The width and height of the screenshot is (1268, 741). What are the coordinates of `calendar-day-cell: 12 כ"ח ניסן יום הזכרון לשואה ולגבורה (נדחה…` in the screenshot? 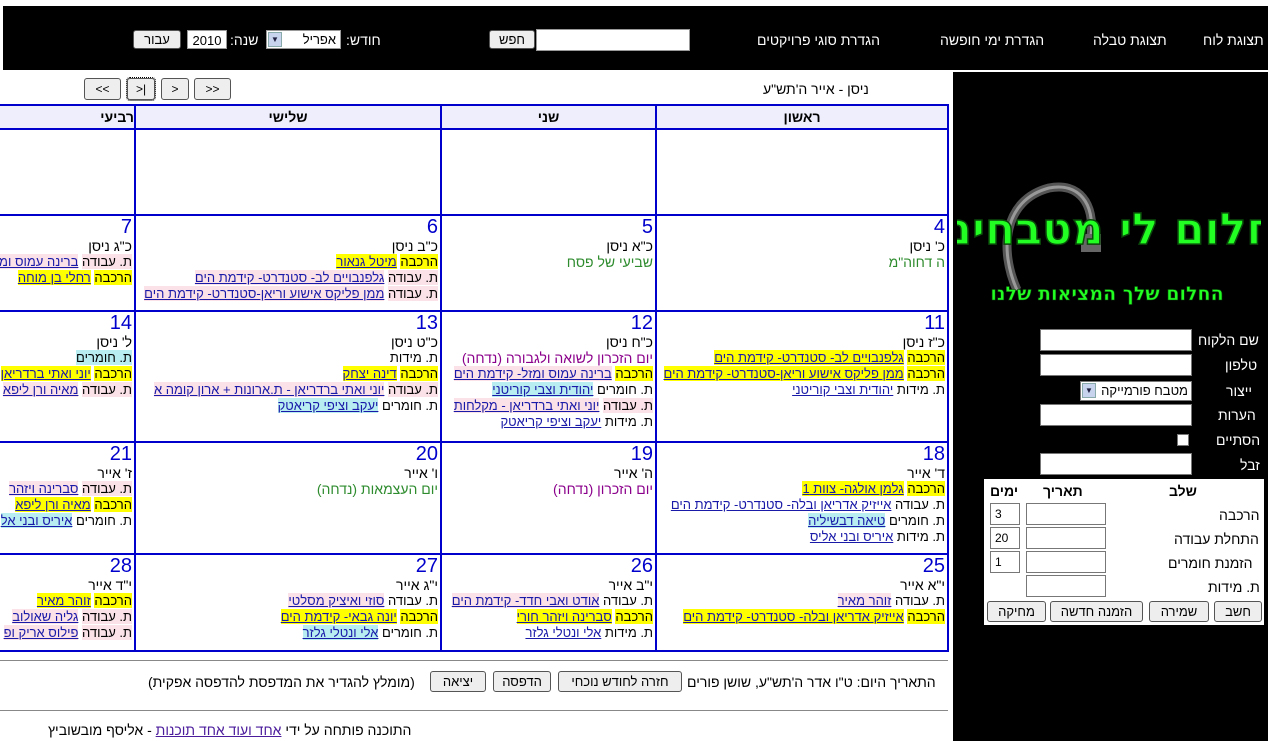 It's located at (548, 376).